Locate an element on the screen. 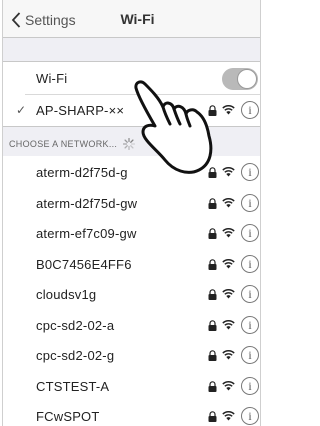 The image size is (320, 426). network-name: FCwSPOT is located at coordinates (68, 416).